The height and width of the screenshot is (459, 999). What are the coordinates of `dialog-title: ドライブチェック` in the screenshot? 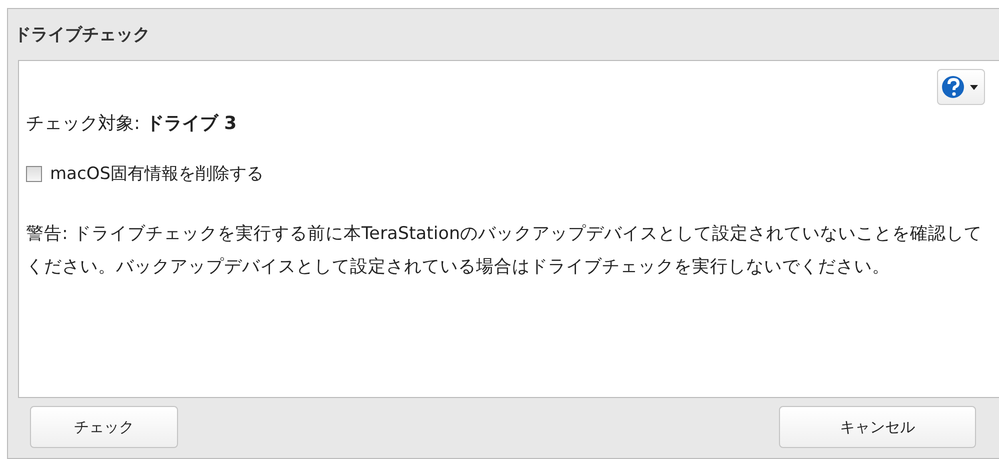 It's located at (82, 35).